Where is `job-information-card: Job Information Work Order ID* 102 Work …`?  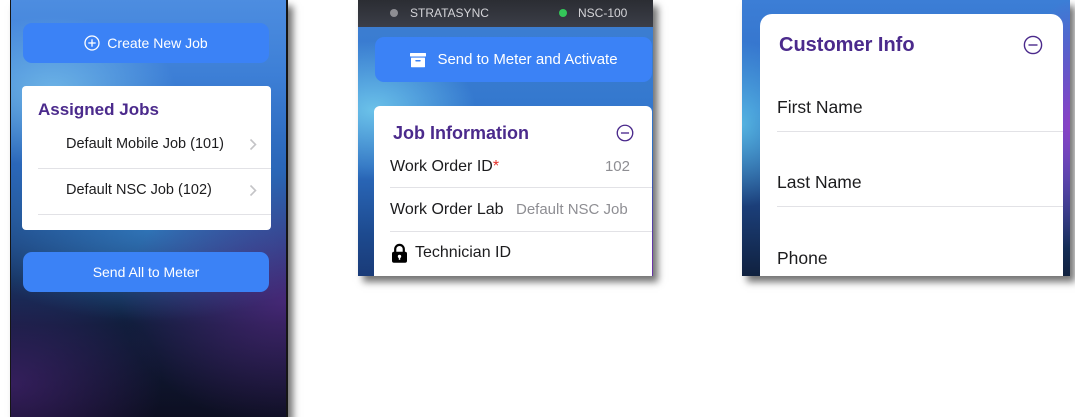 job-information-card: Job Information Work Order ID* 102 Work … is located at coordinates (513, 191).